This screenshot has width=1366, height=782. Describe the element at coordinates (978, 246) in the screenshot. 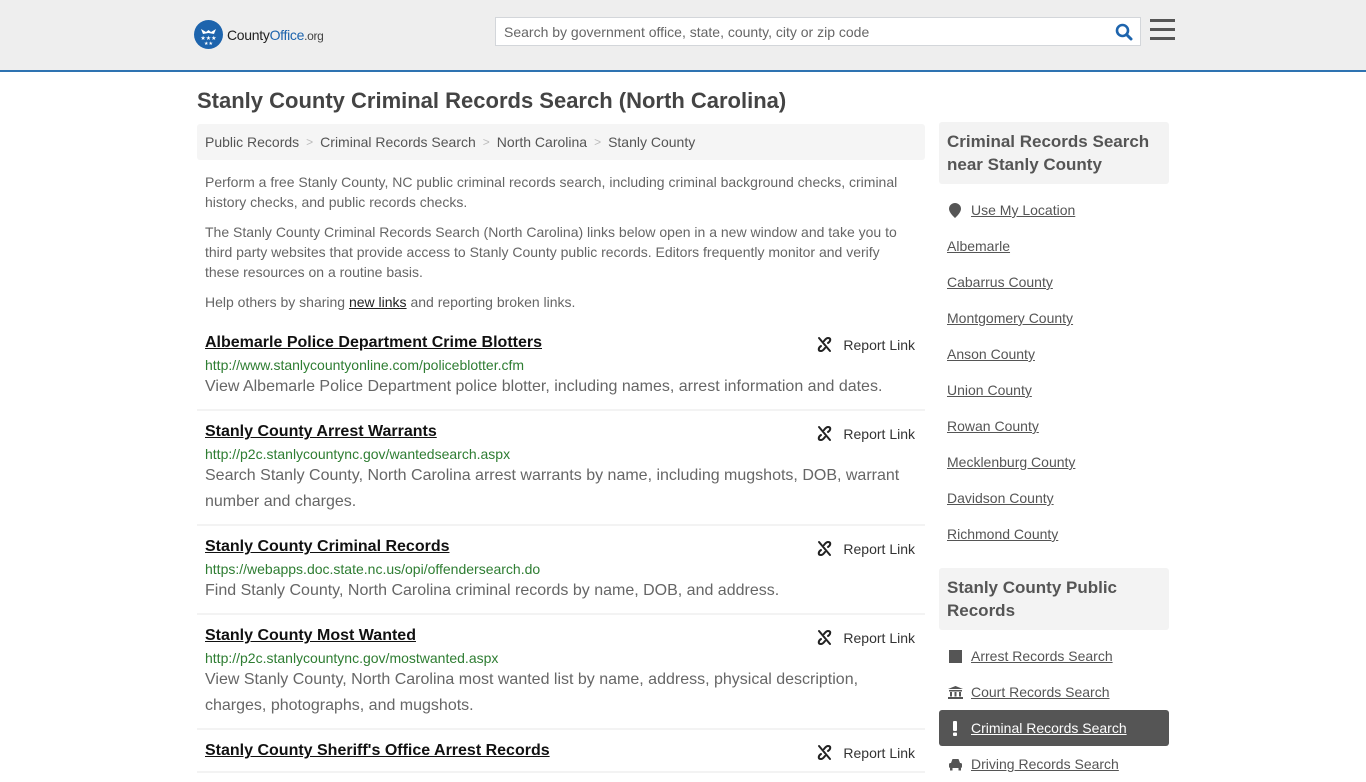

I see `nearby-link-albemarle: Albemarle` at that location.